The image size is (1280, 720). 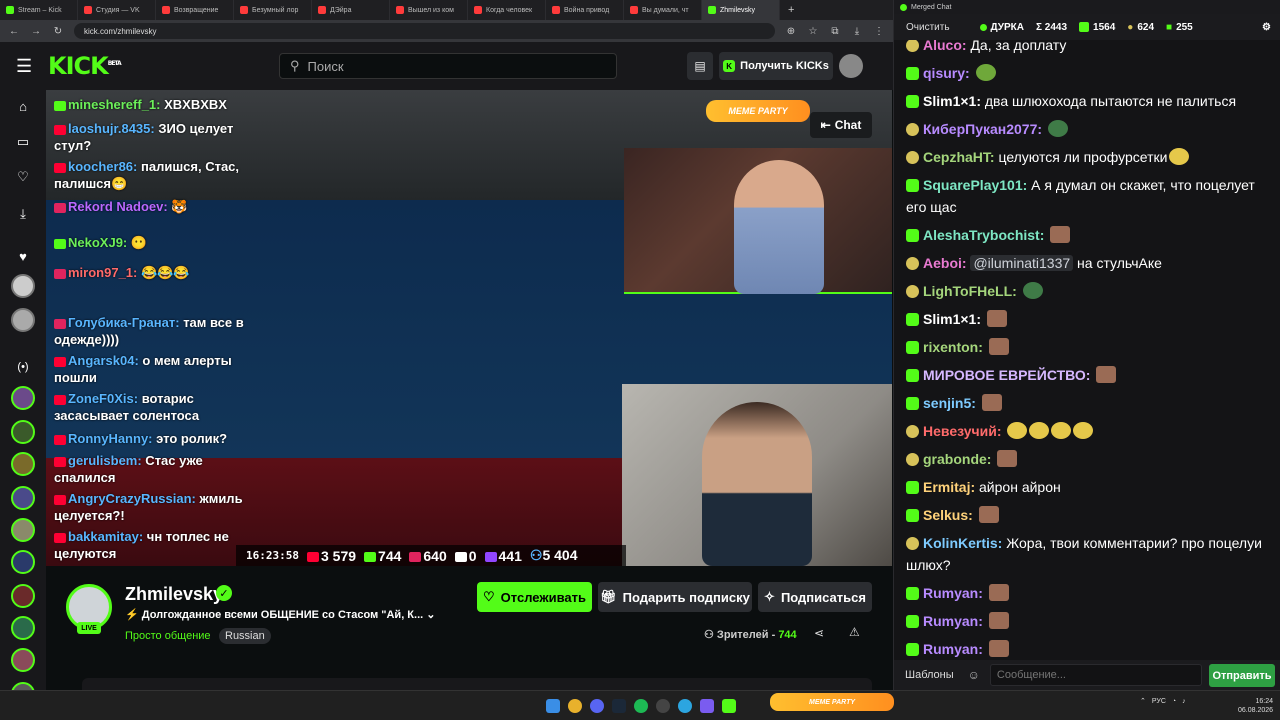 I want to click on merged-chat-taskbar-icon, so click(x=729, y=706).